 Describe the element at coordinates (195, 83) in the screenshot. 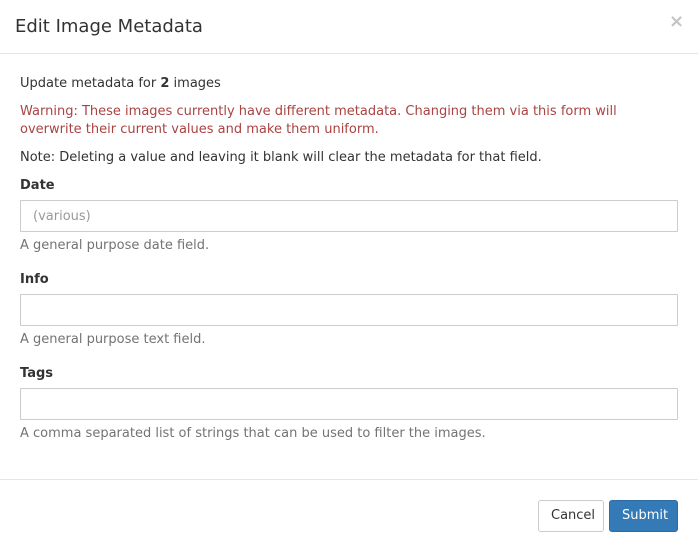

I see `intro-suffix: images` at that location.